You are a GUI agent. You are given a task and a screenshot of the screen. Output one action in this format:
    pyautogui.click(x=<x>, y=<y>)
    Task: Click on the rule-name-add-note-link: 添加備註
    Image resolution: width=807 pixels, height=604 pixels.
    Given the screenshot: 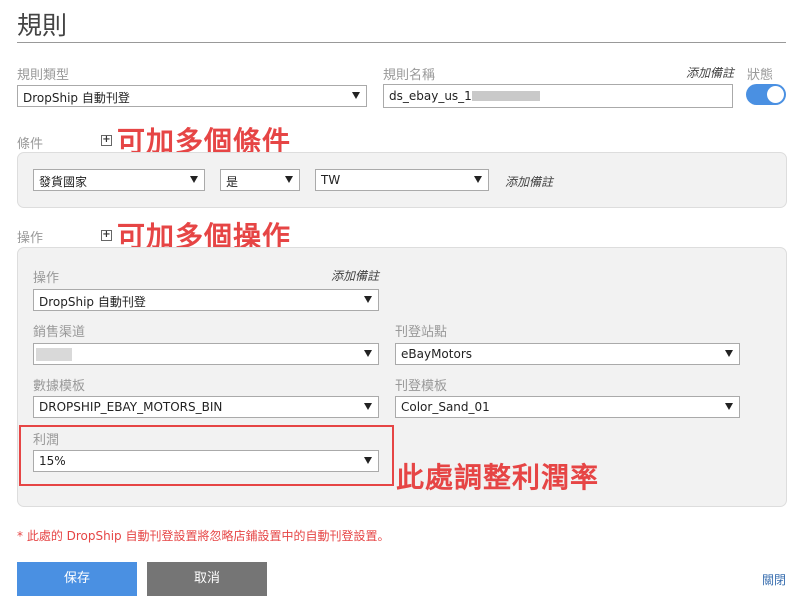 What is the action you would take?
    pyautogui.click(x=710, y=72)
    